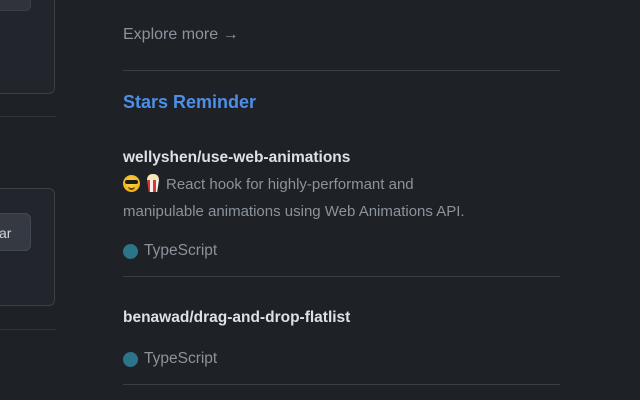  Describe the element at coordinates (236, 318) in the screenshot. I see `repo-link: benawad/drag-and-drop-flatlist` at that location.